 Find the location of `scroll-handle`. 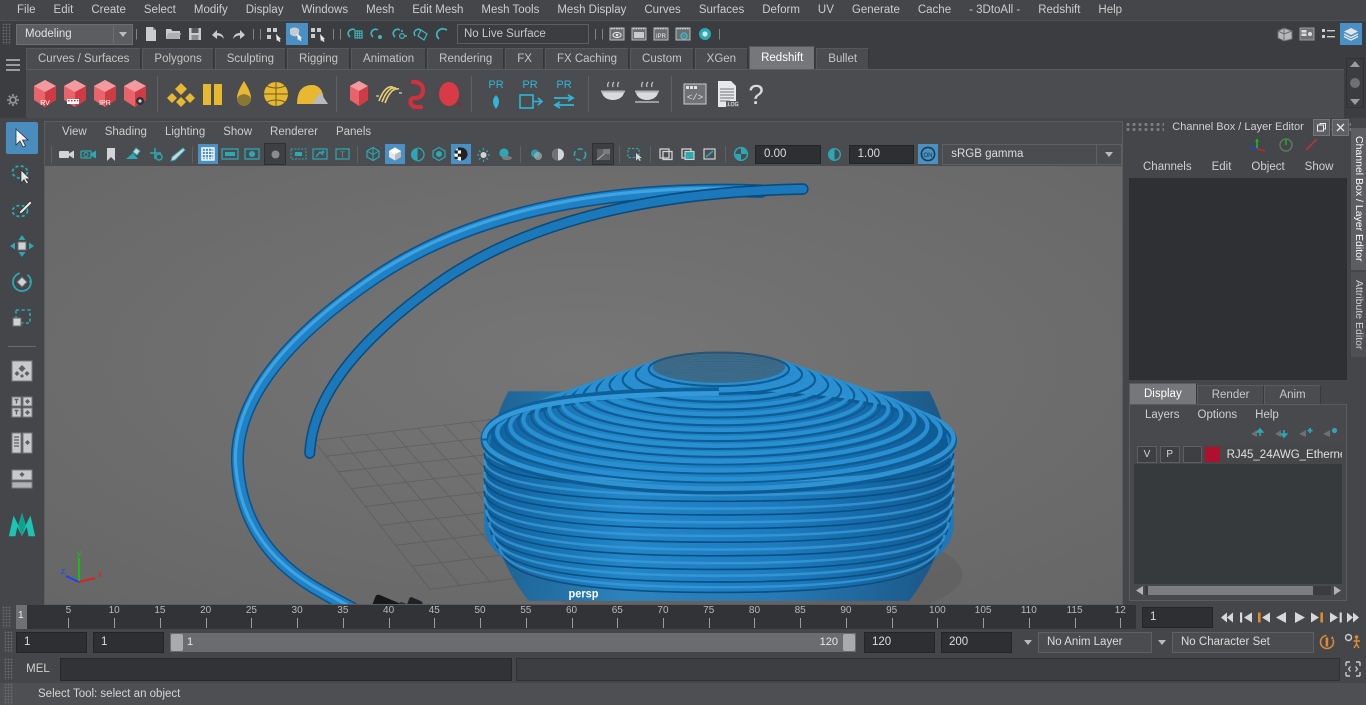

scroll-handle is located at coordinates (1355, 82).